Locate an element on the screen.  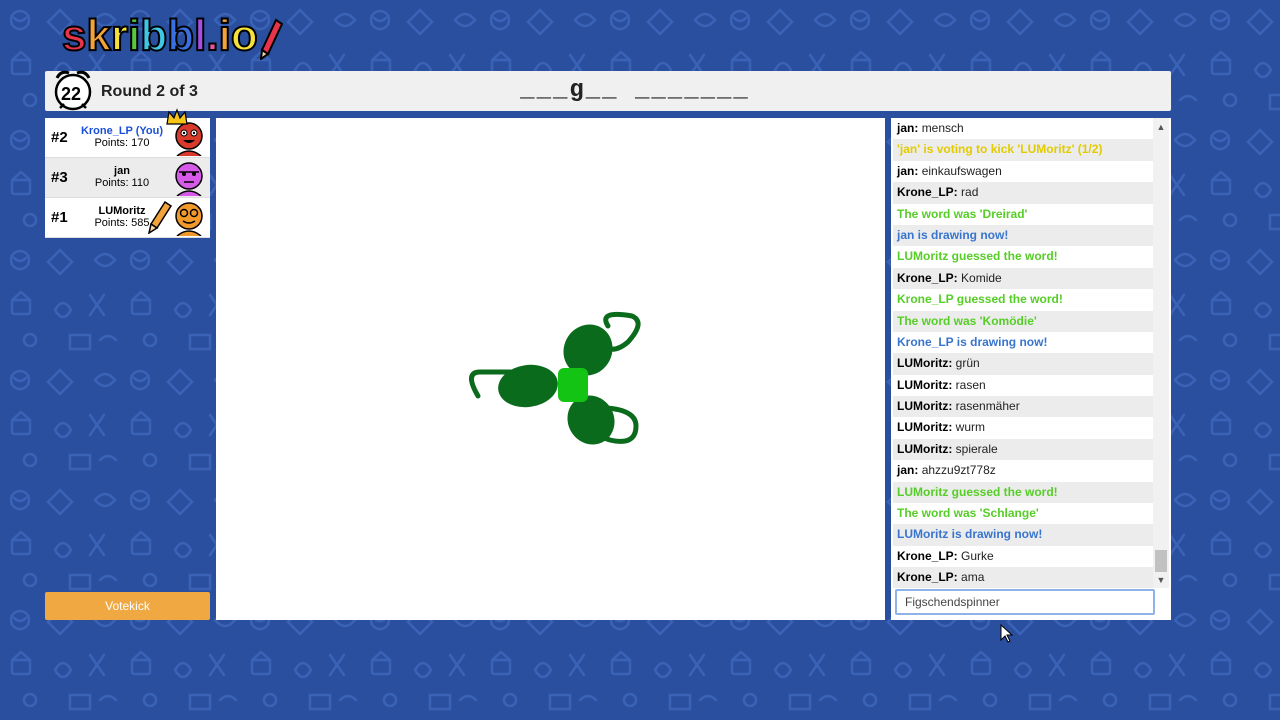
skribbl-logo: s k r i b b l . i o is located at coordinates (172, 35).